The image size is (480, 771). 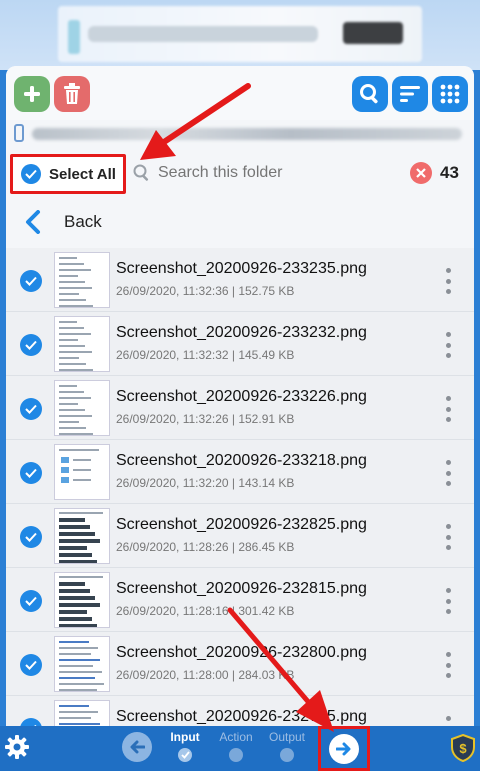 I want to click on gear-icon, so click(x=17, y=747).